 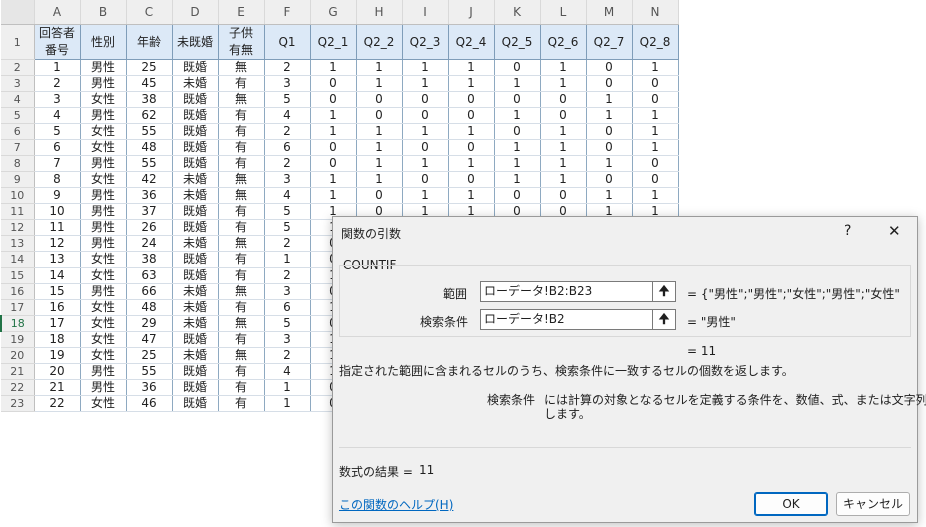 I want to click on row-header: 14, so click(x=18, y=259).